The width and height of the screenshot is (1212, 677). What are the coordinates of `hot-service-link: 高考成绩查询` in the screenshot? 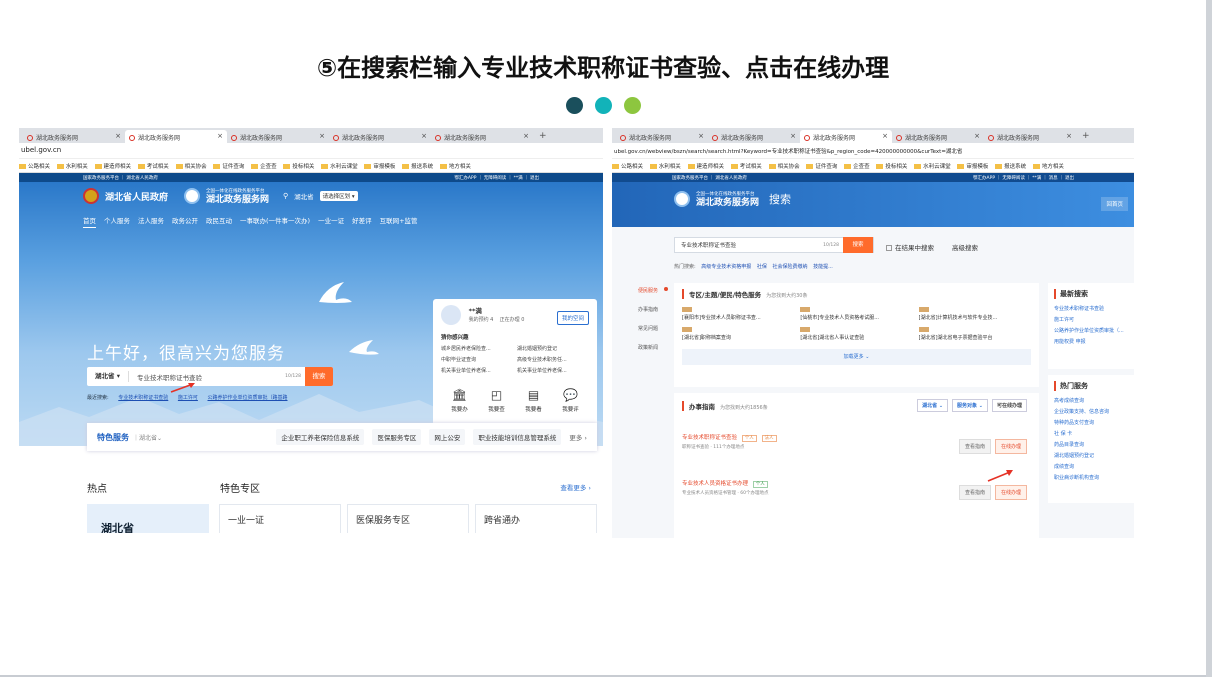 It's located at (1091, 400).